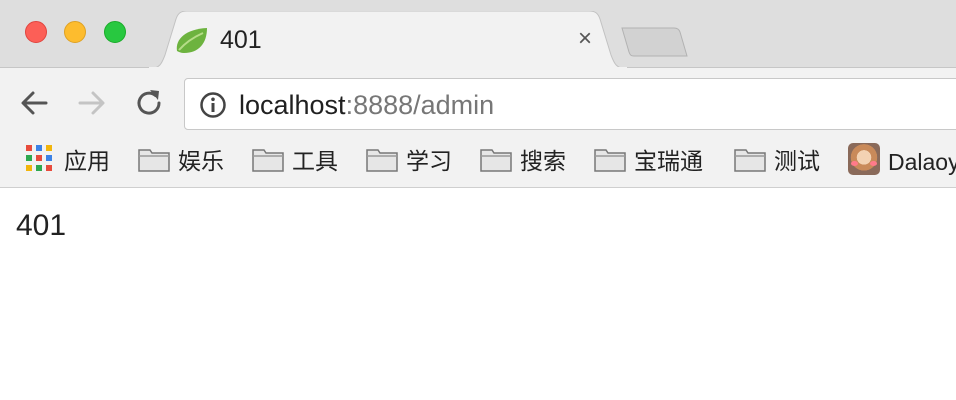  I want to click on bookmark-folder-entertainment: 娱乐, so click(186, 162).